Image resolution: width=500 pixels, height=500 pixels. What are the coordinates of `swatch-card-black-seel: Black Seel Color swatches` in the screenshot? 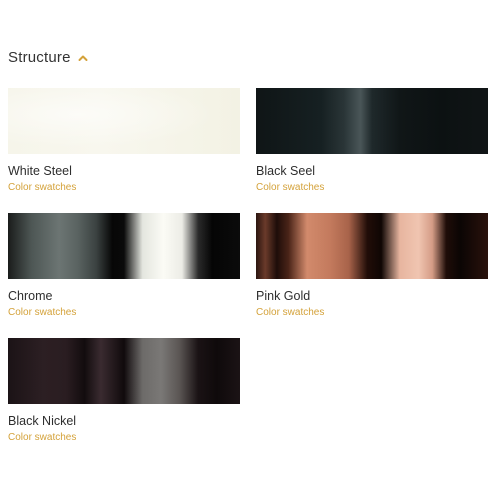 It's located at (372, 150).